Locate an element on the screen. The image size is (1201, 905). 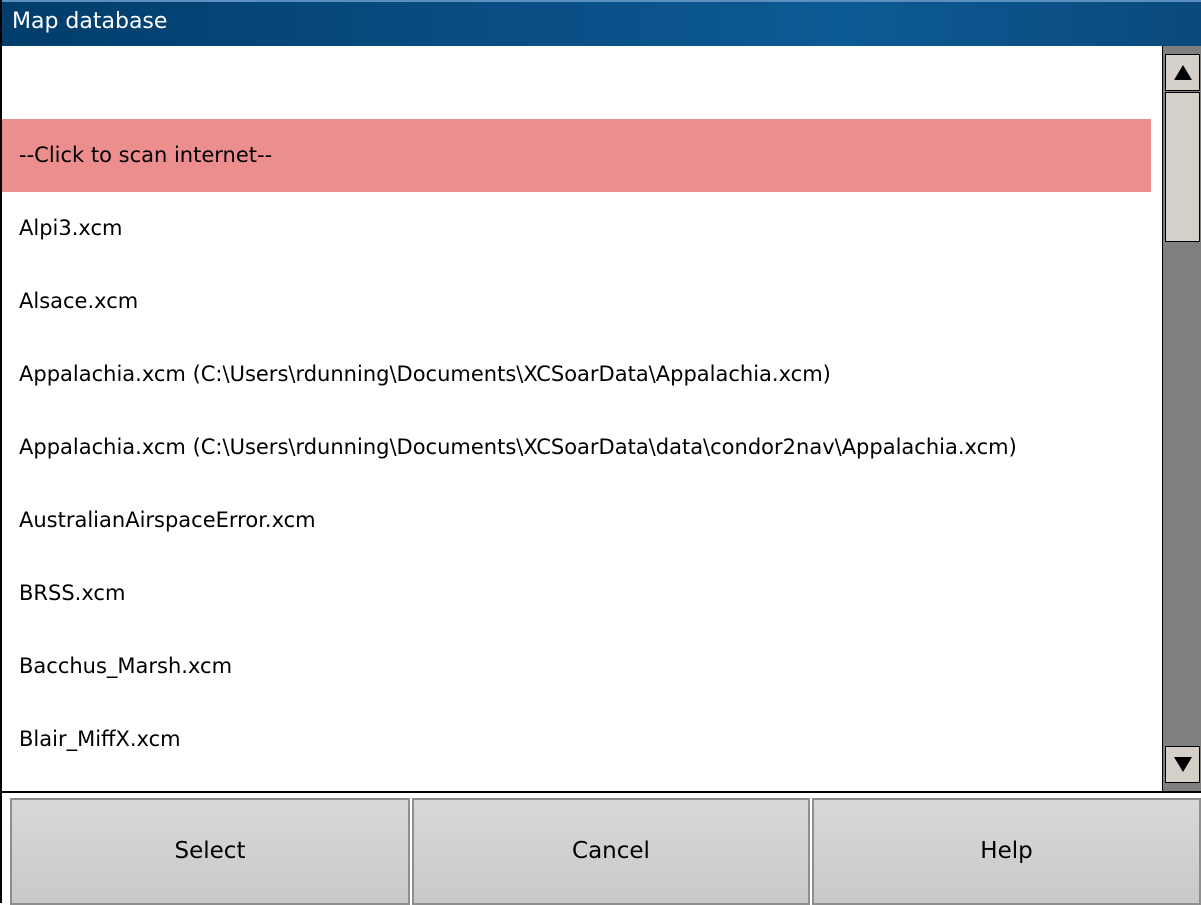
list-item: Blair_MiffX.xcm is located at coordinates (576, 739).